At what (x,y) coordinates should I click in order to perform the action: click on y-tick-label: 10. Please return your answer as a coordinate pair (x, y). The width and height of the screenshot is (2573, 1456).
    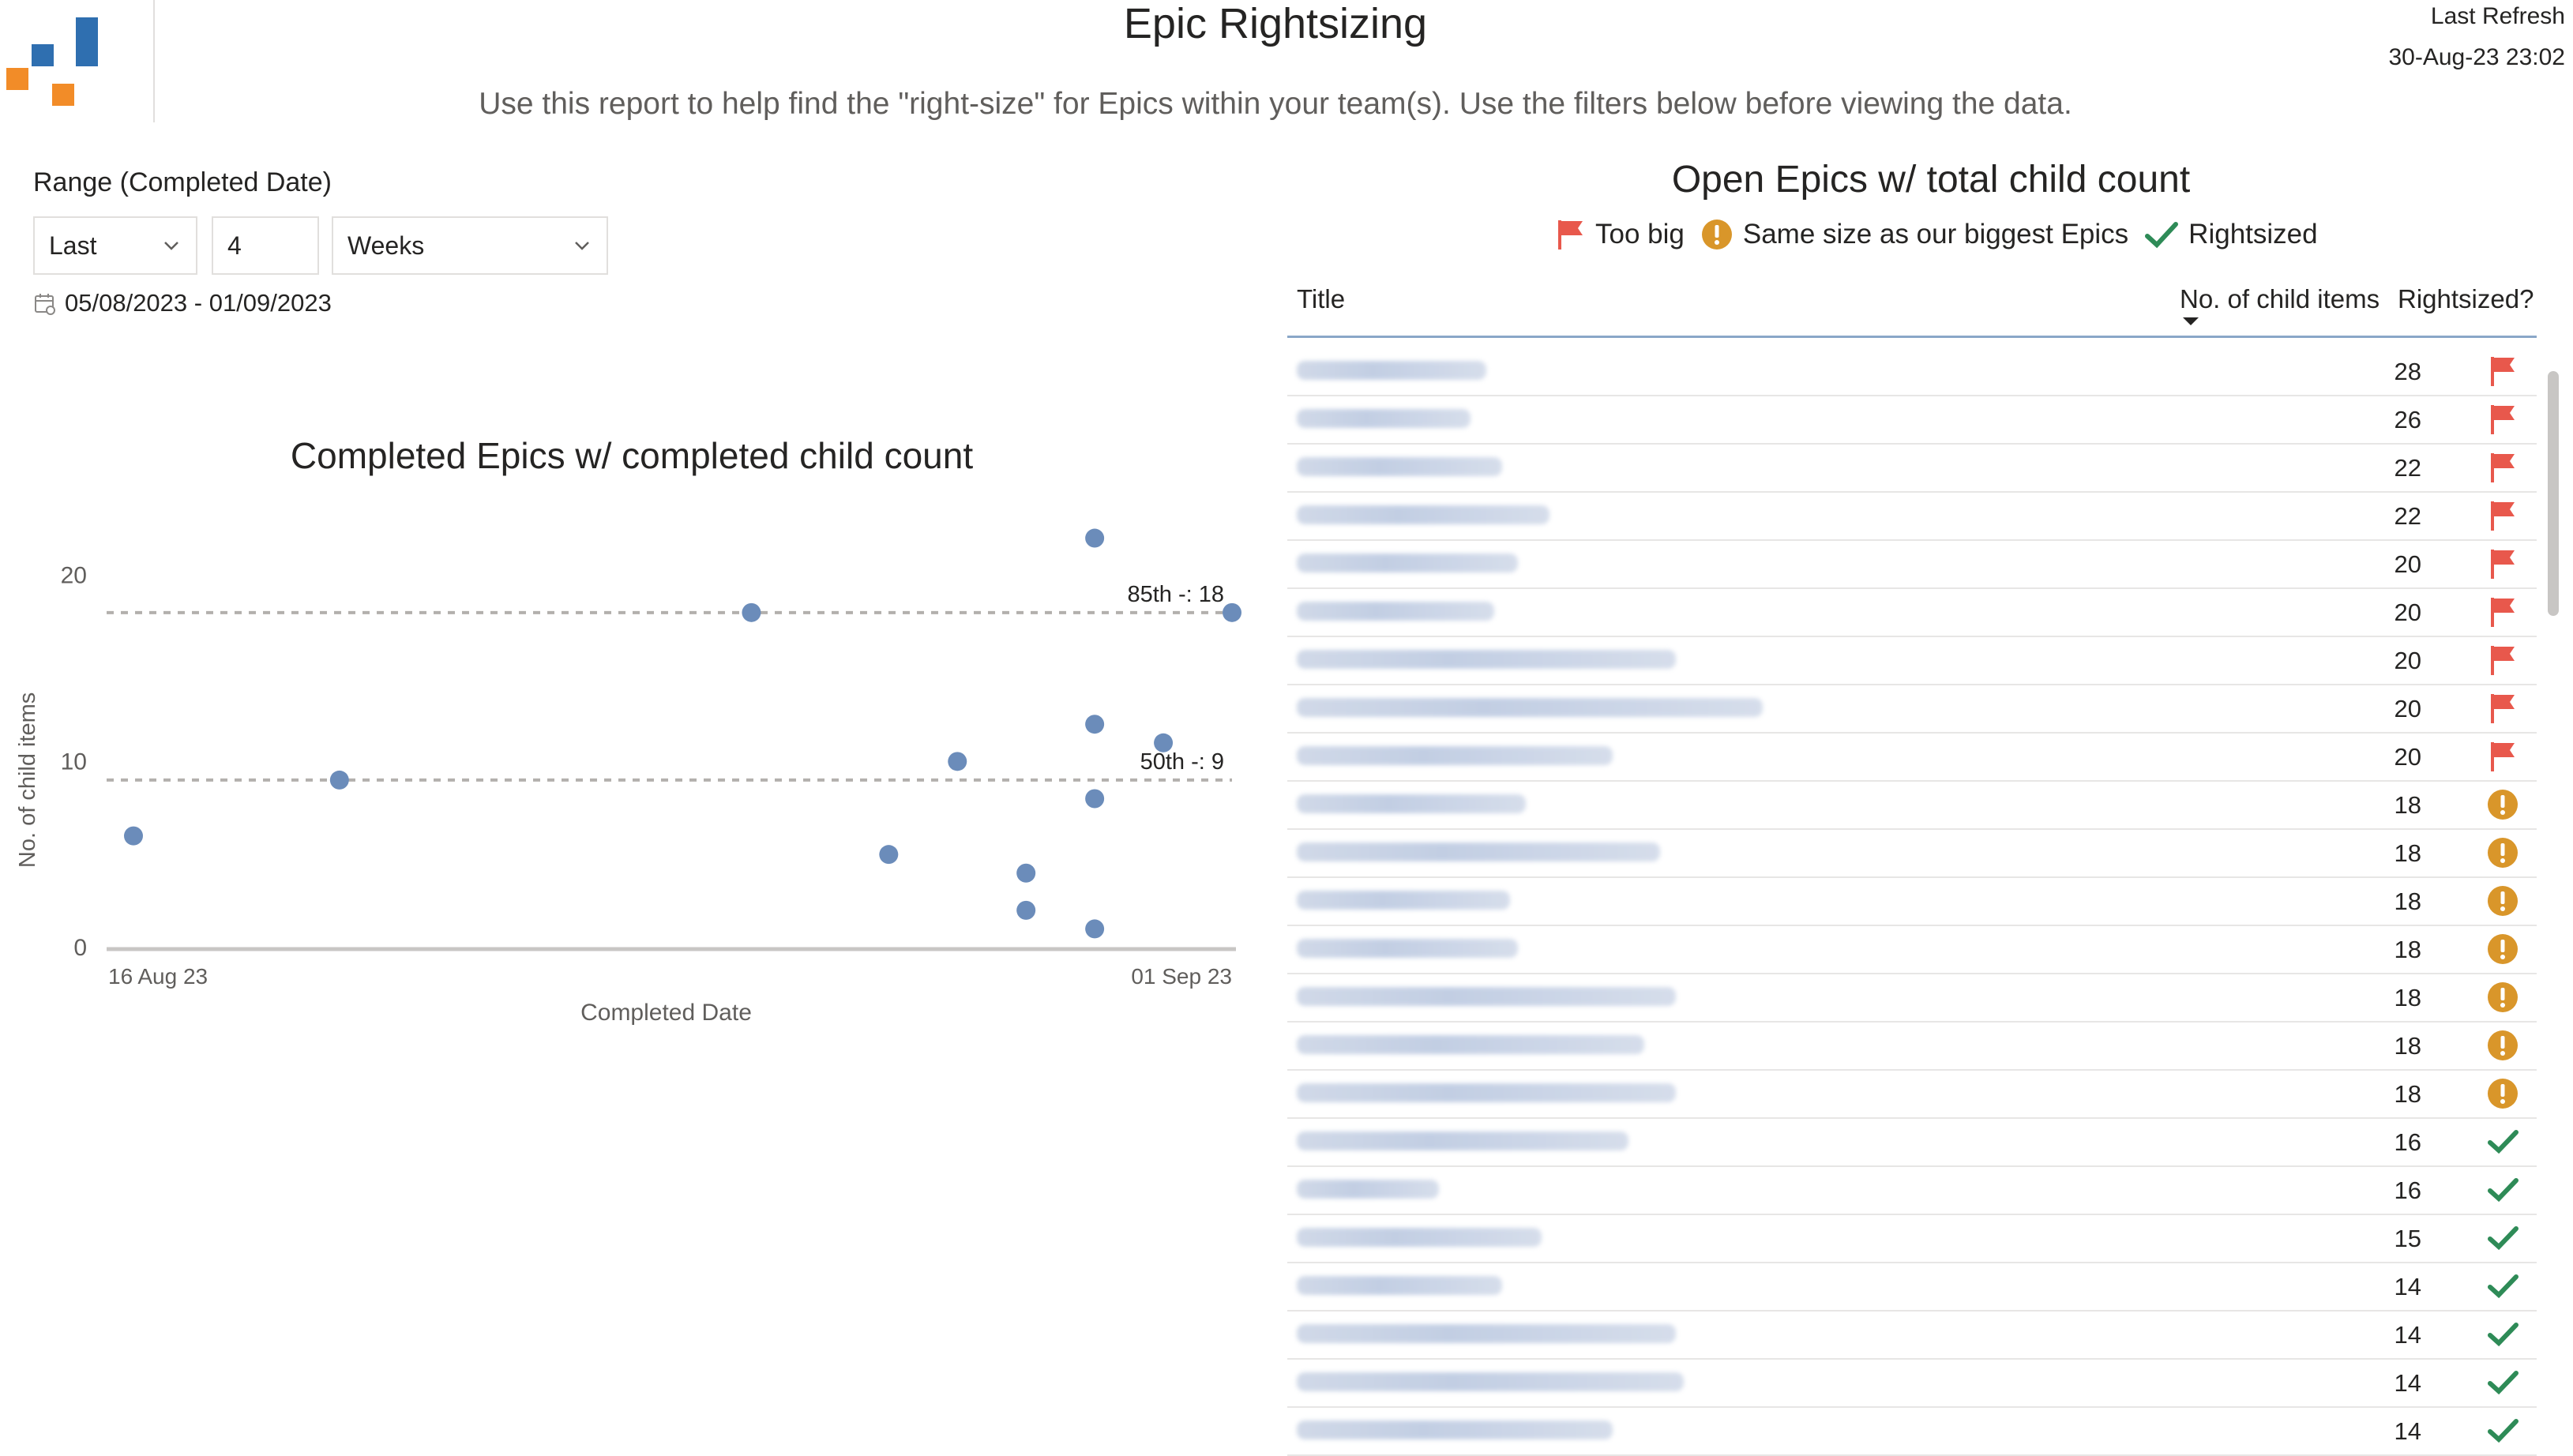
    Looking at the image, I should click on (74, 762).